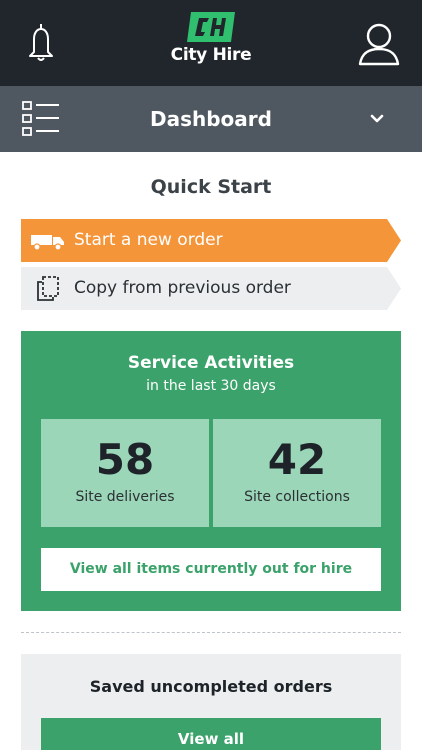  Describe the element at coordinates (297, 497) in the screenshot. I see `site-collections-label: Site collections` at that location.